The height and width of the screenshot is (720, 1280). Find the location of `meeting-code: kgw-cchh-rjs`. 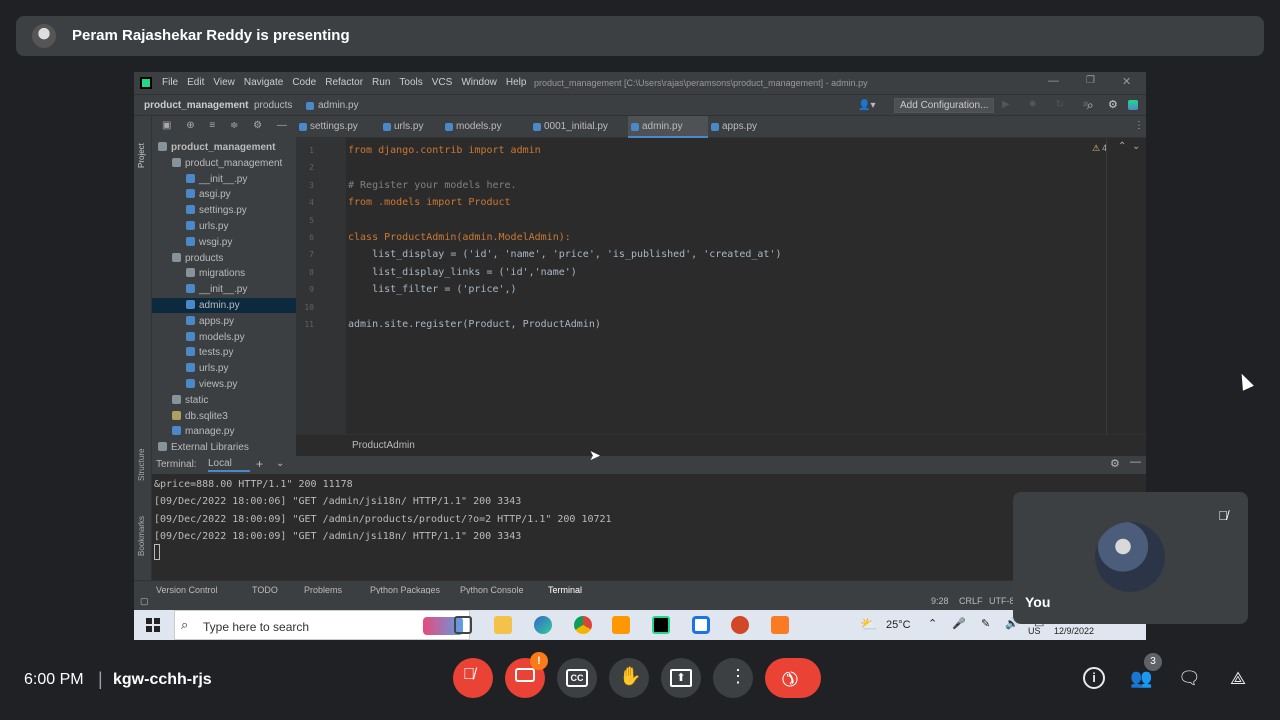

meeting-code: kgw-cchh-rjs is located at coordinates (162, 680).